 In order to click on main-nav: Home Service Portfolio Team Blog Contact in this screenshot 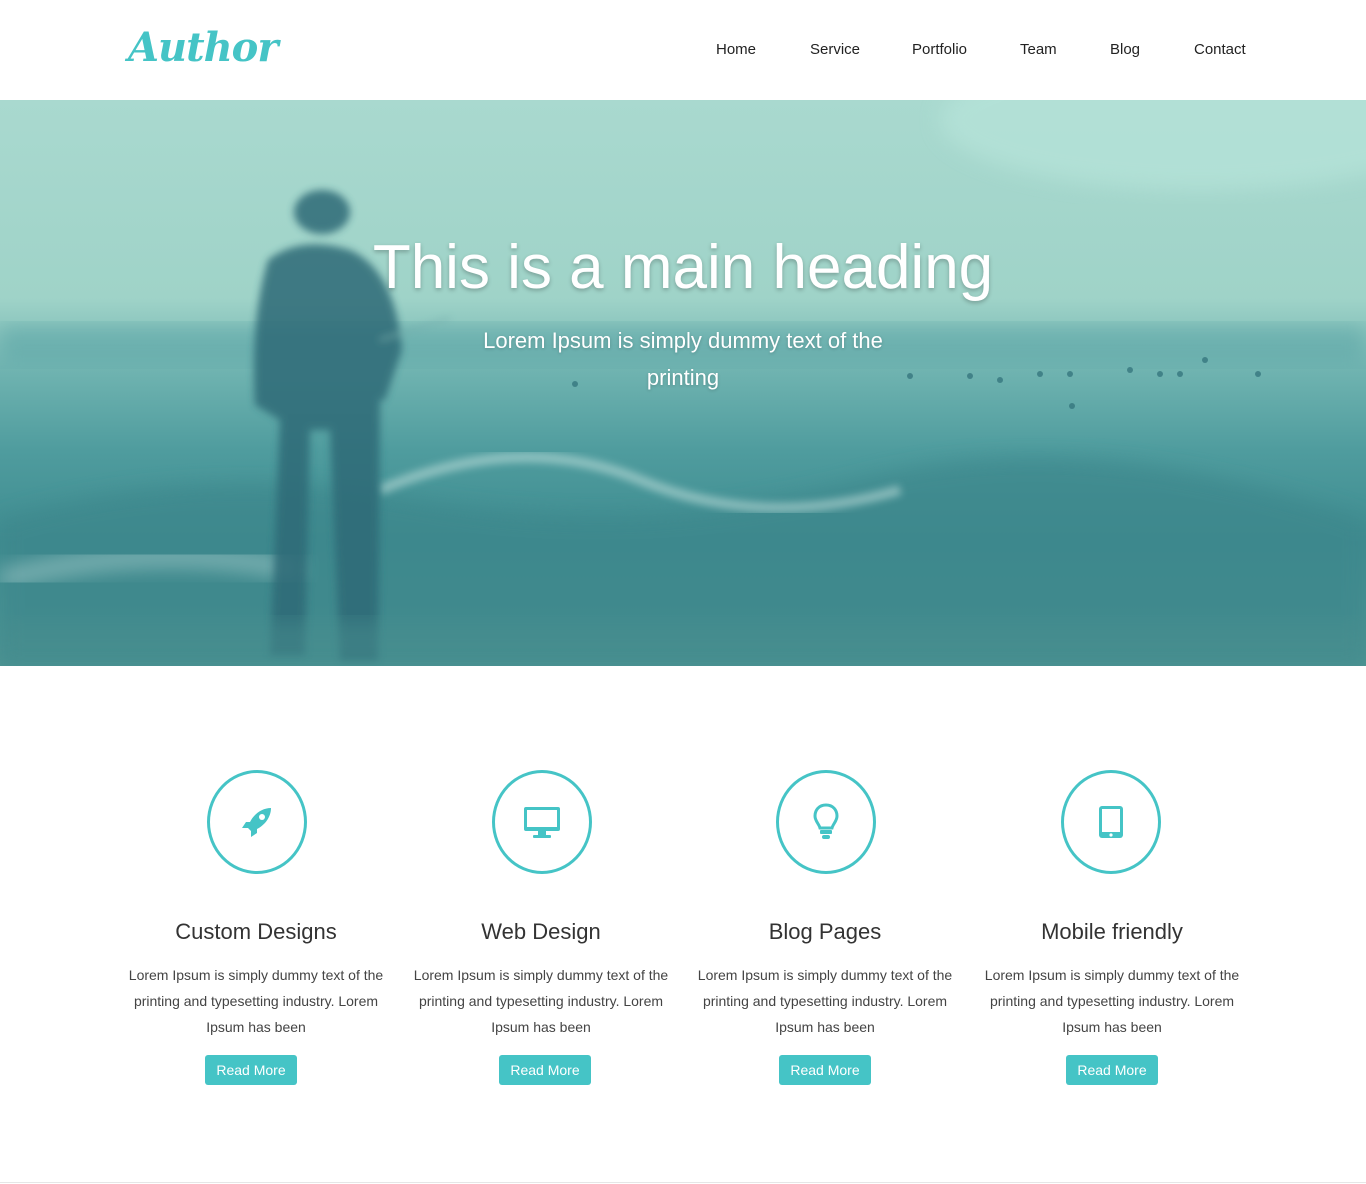, I will do `click(683, 50)`.